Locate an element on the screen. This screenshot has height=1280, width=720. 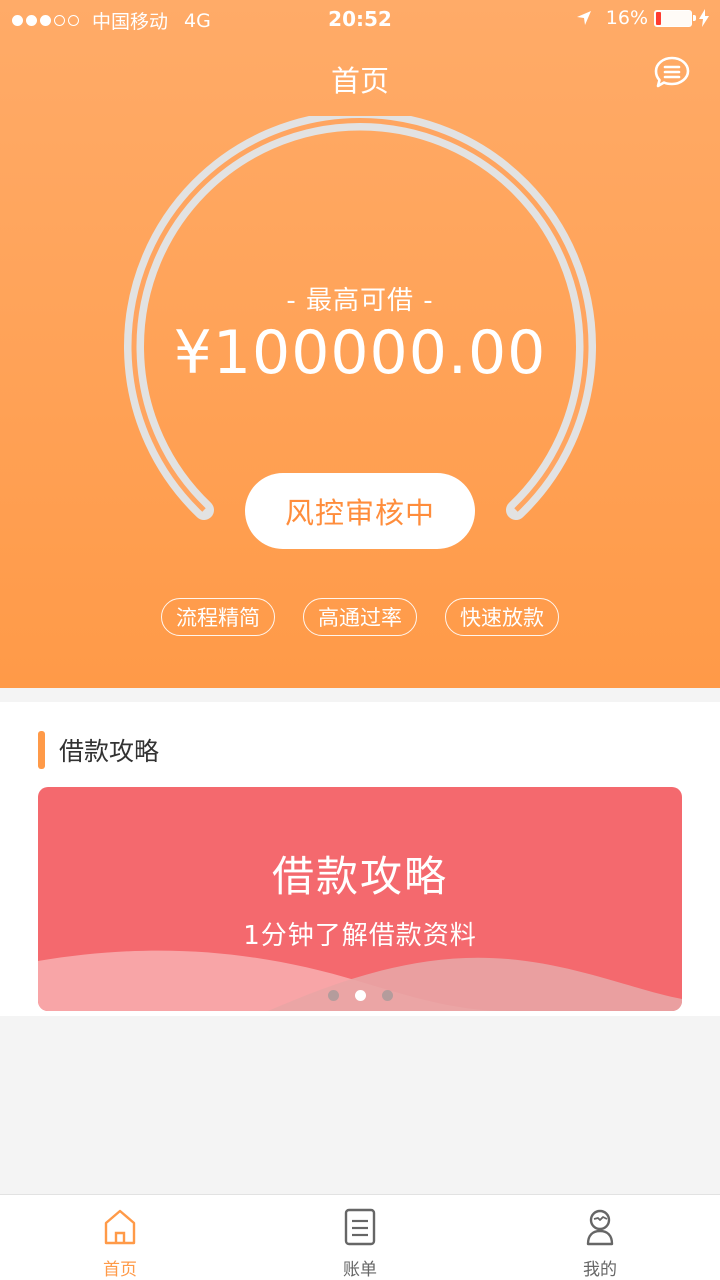
tab-label: 首页 is located at coordinates (120, 1270).